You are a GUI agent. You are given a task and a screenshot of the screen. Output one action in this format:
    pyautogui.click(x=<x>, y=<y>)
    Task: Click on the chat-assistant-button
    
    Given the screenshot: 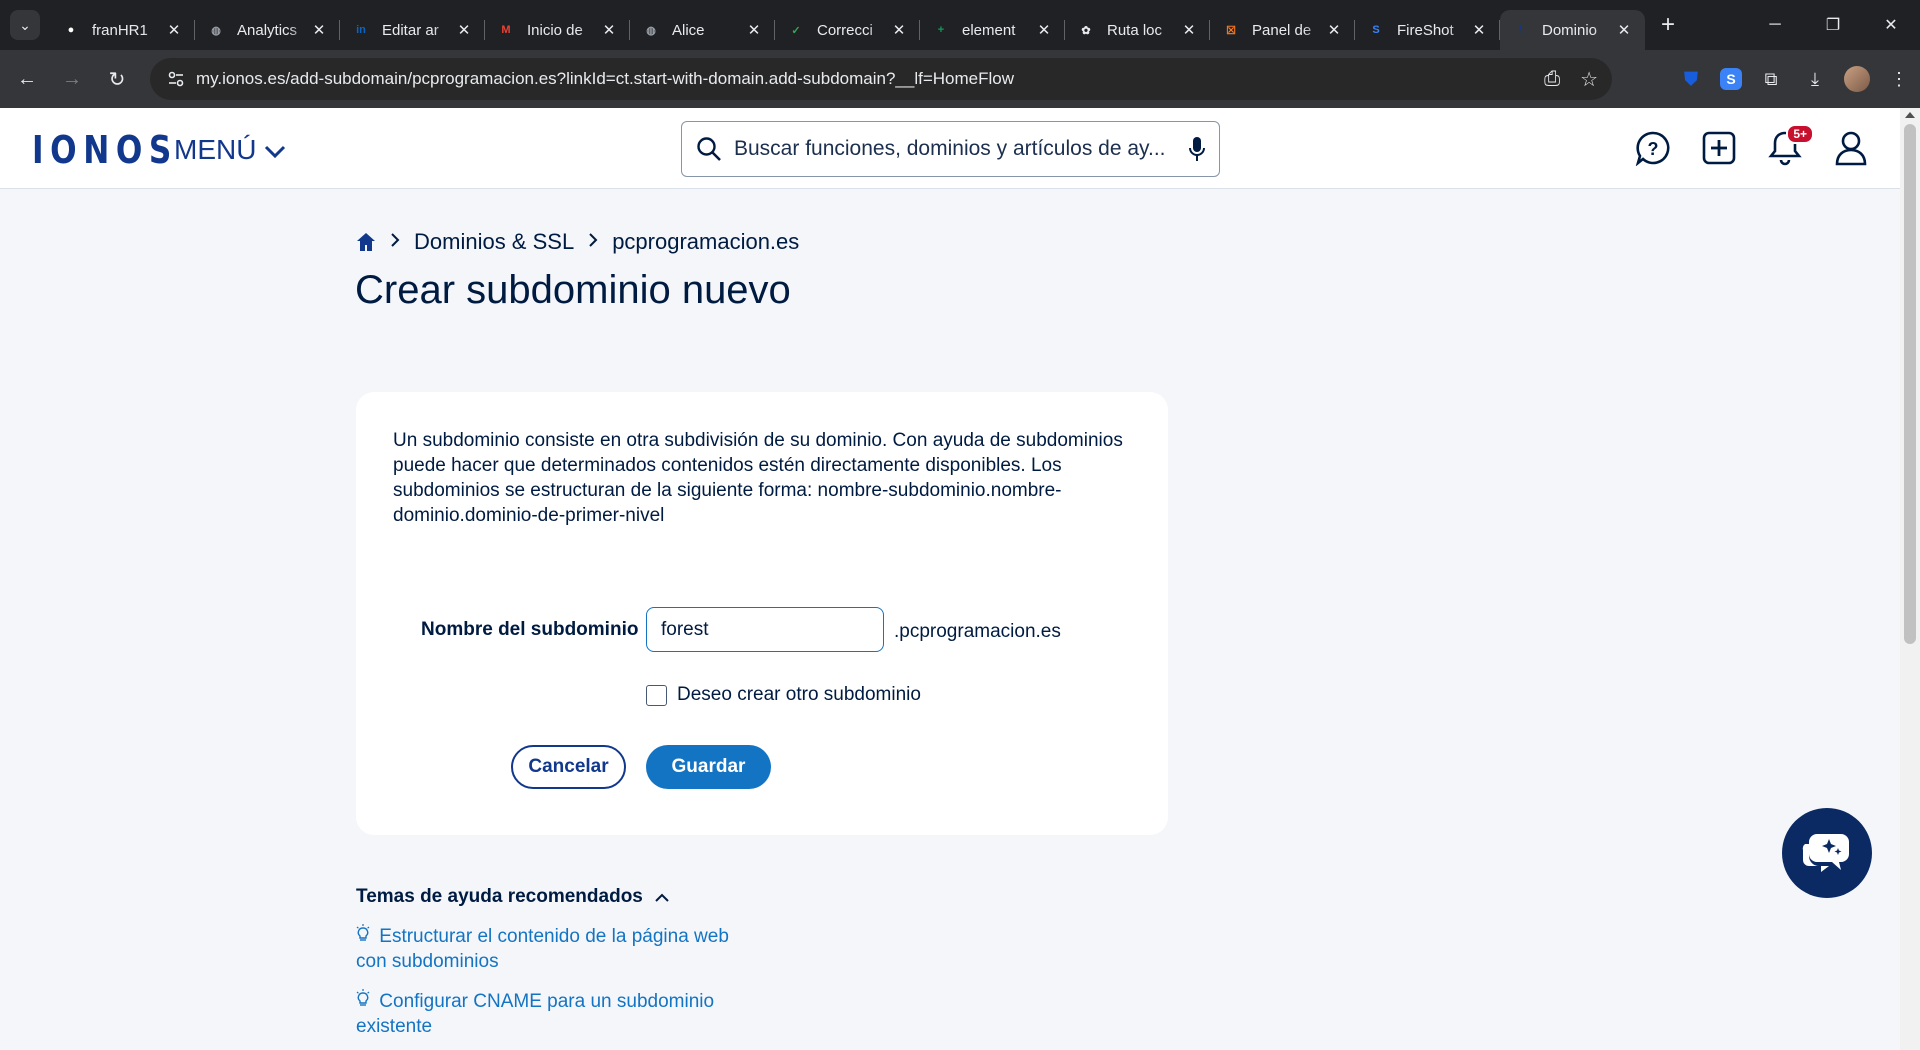 What is the action you would take?
    pyautogui.click(x=1827, y=853)
    